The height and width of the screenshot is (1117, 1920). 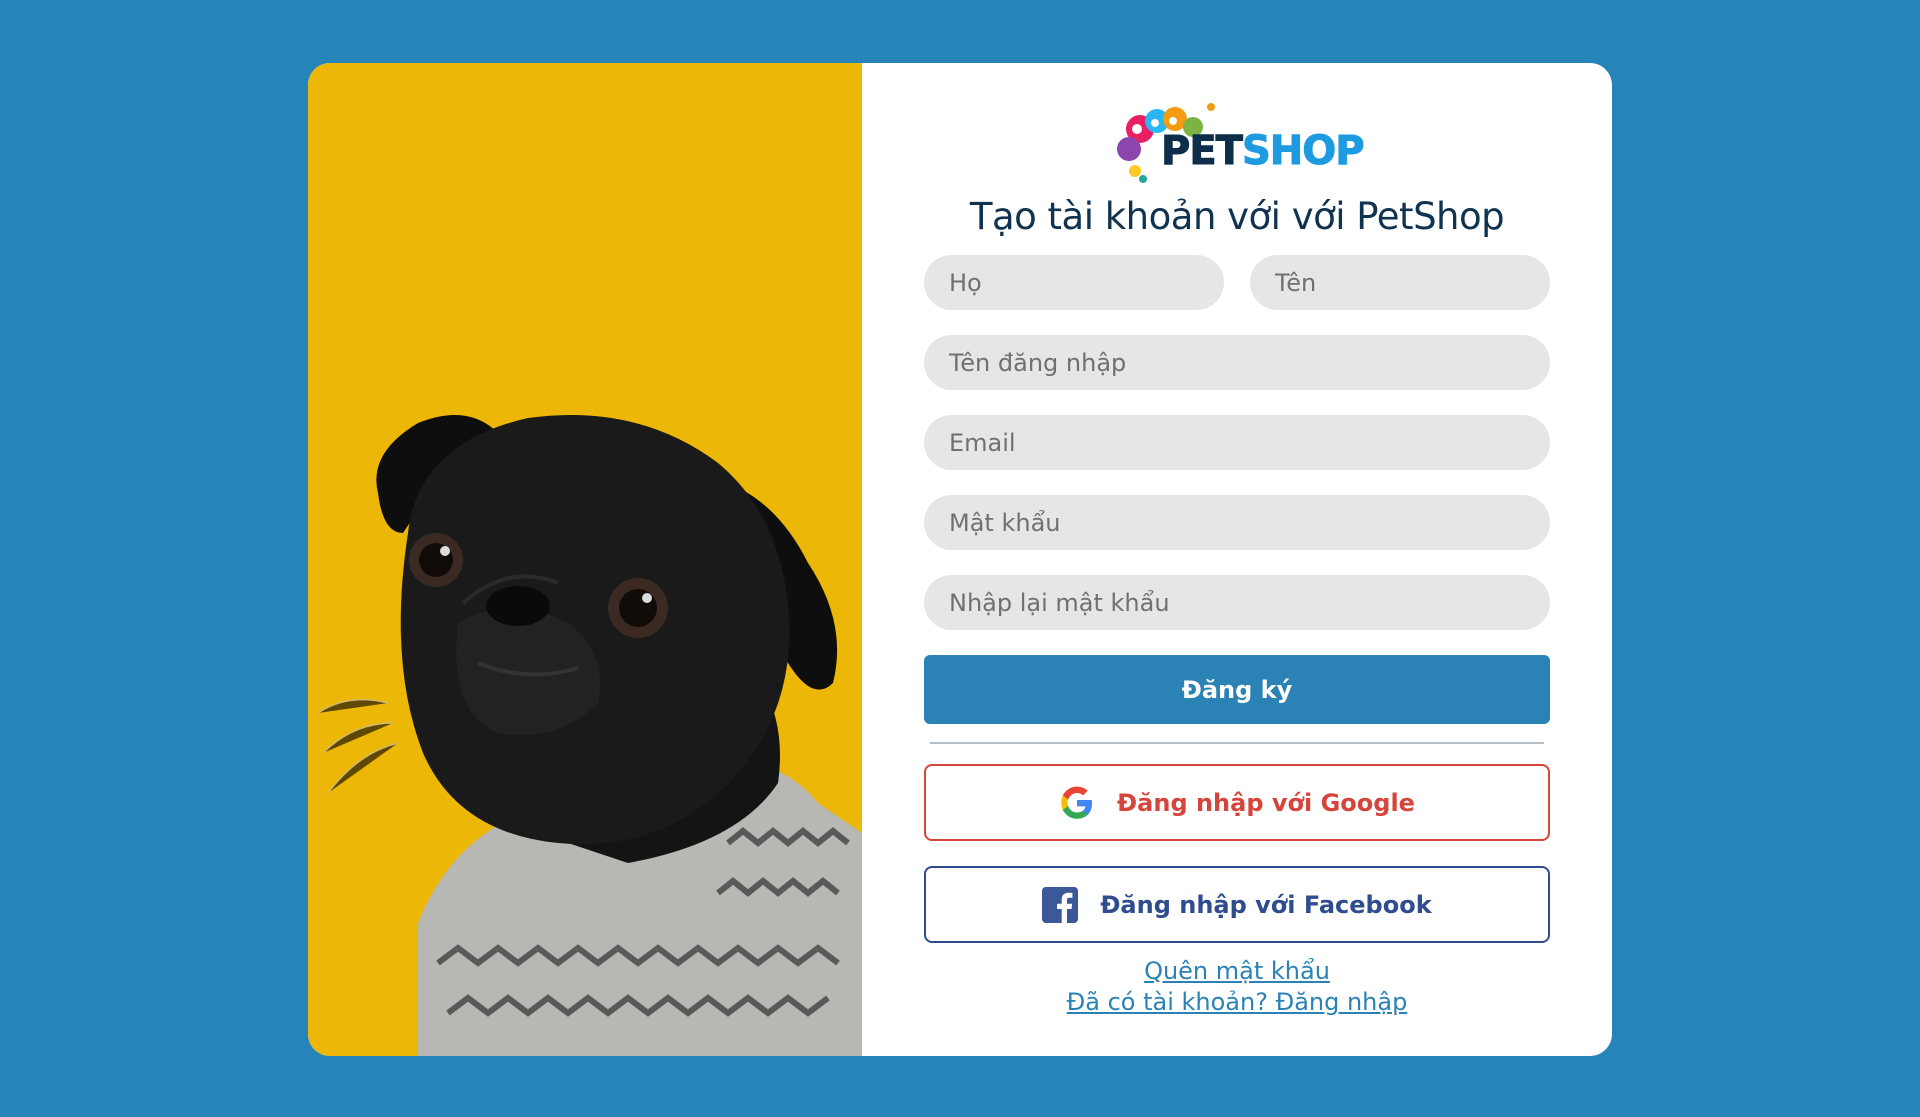 I want to click on petshop-logo: PETSHOP, so click(x=1240, y=144).